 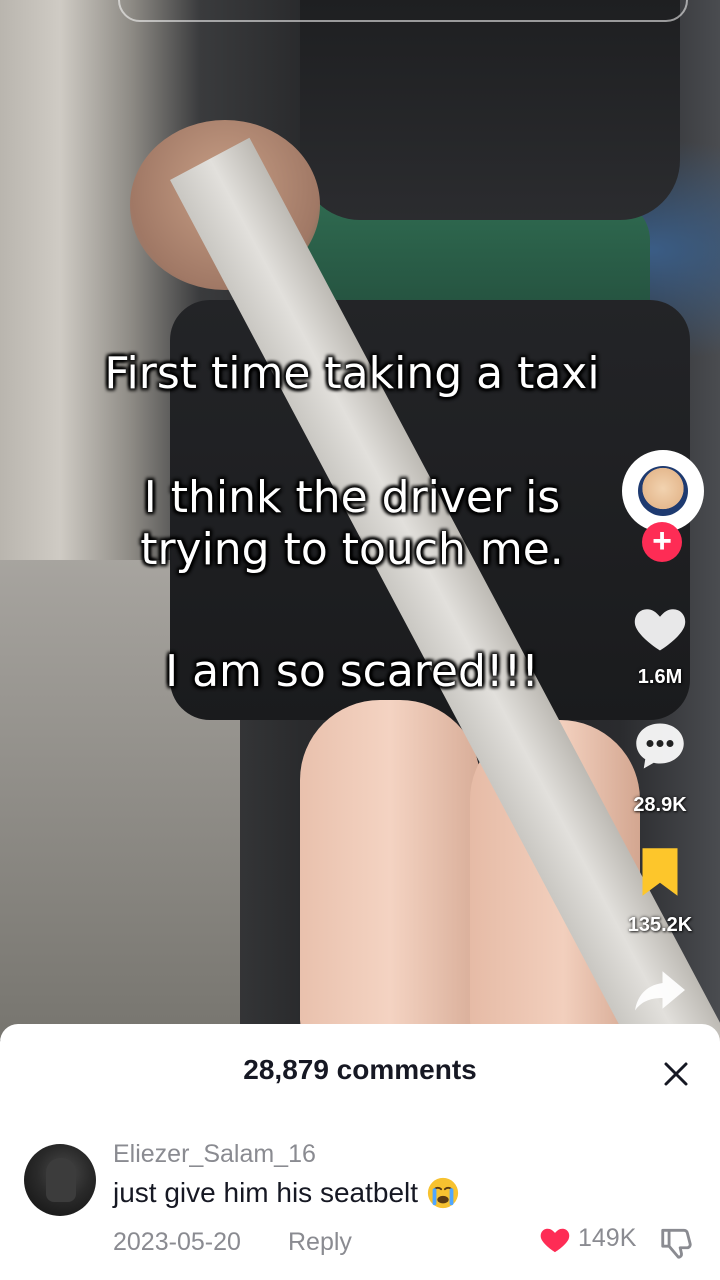 What do you see at coordinates (660, 990) in the screenshot?
I see `share-arrow-icon` at bounding box center [660, 990].